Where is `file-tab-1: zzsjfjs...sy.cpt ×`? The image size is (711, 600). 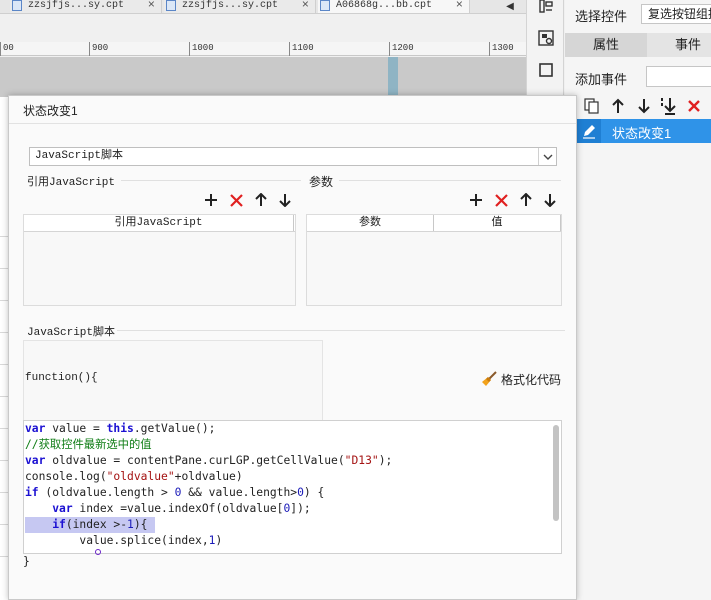
file-tab-1: zzsjfjs...sy.cpt × is located at coordinates (86, 6).